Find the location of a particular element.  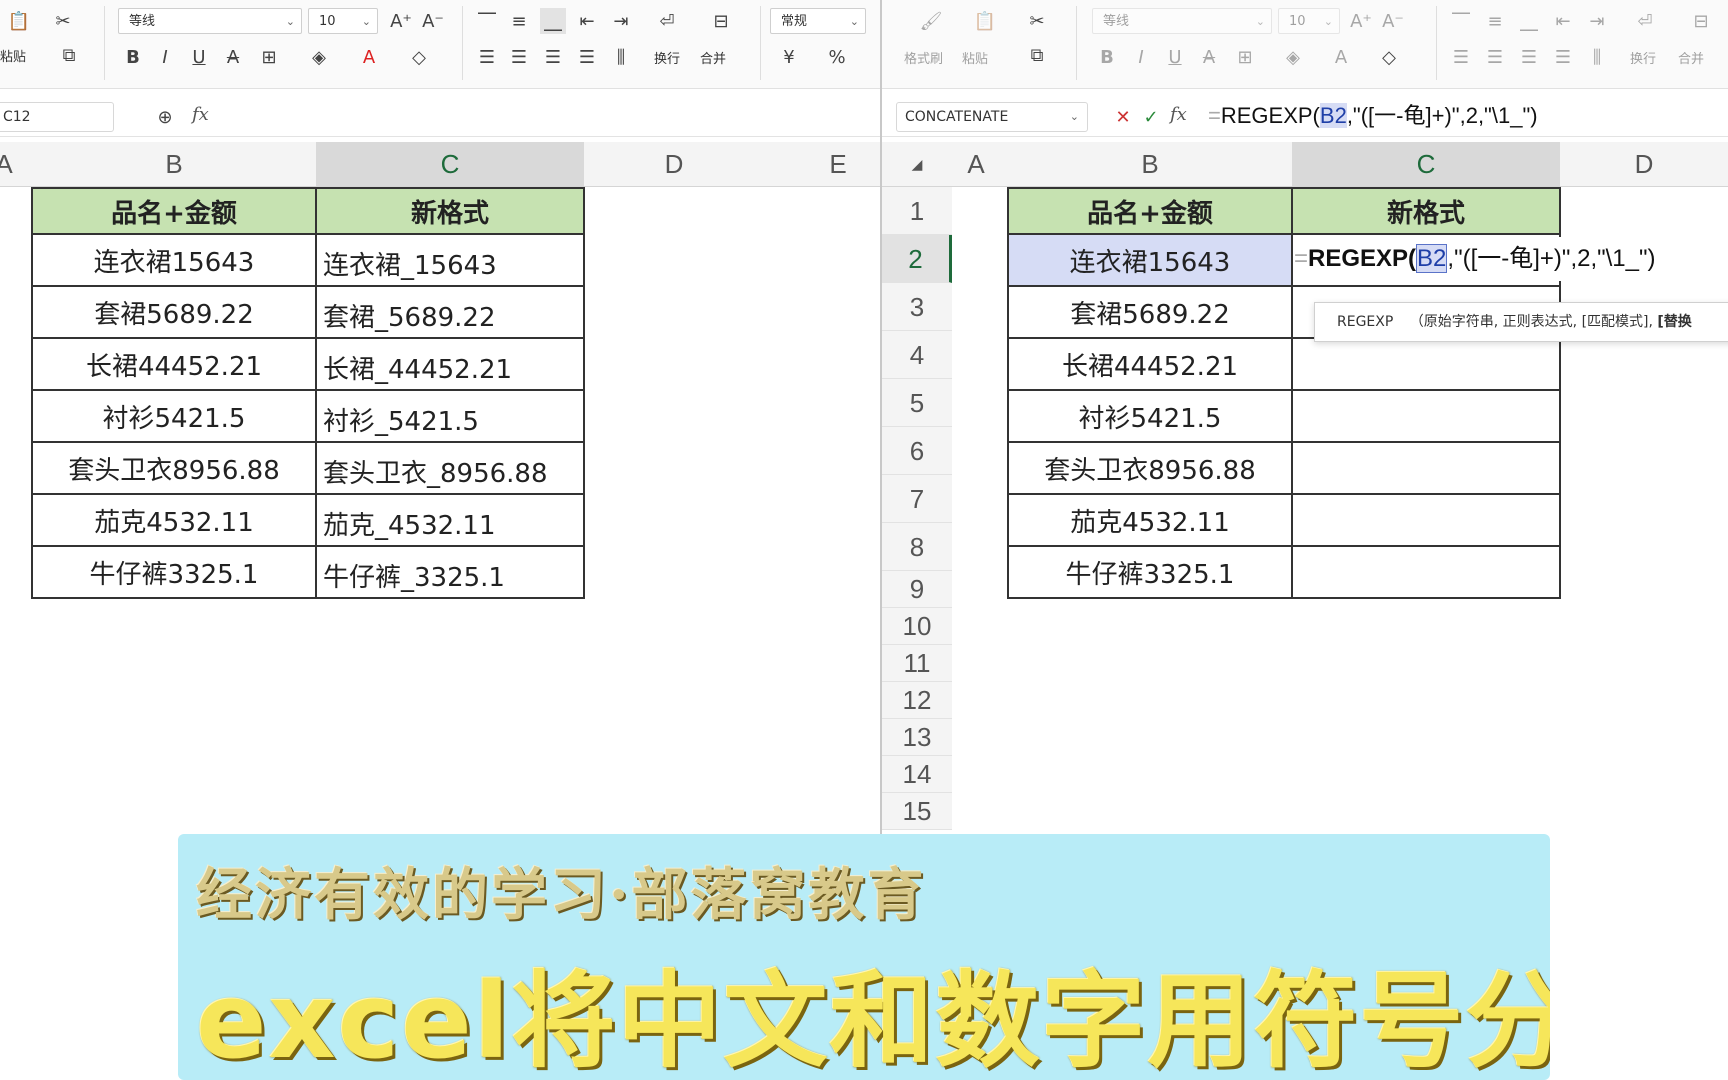

row-header: 14 is located at coordinates (917, 774).